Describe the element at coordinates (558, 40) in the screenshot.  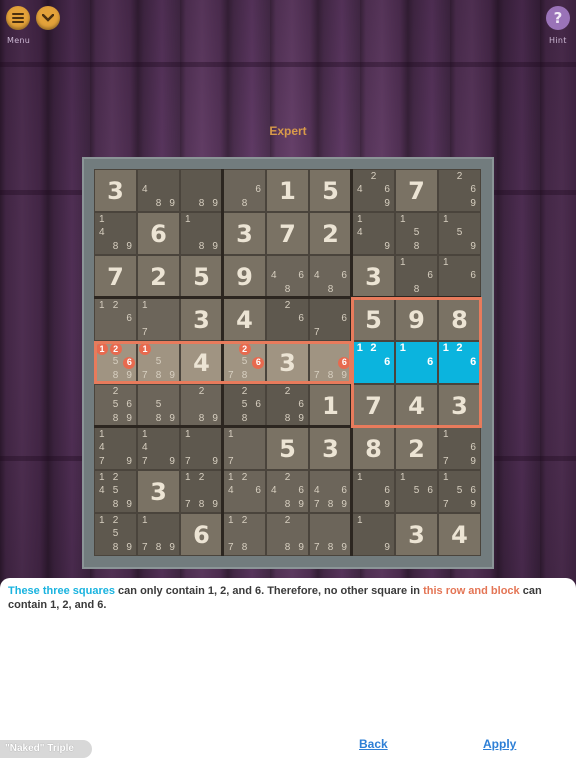
I see `hint-label: Hint` at that location.